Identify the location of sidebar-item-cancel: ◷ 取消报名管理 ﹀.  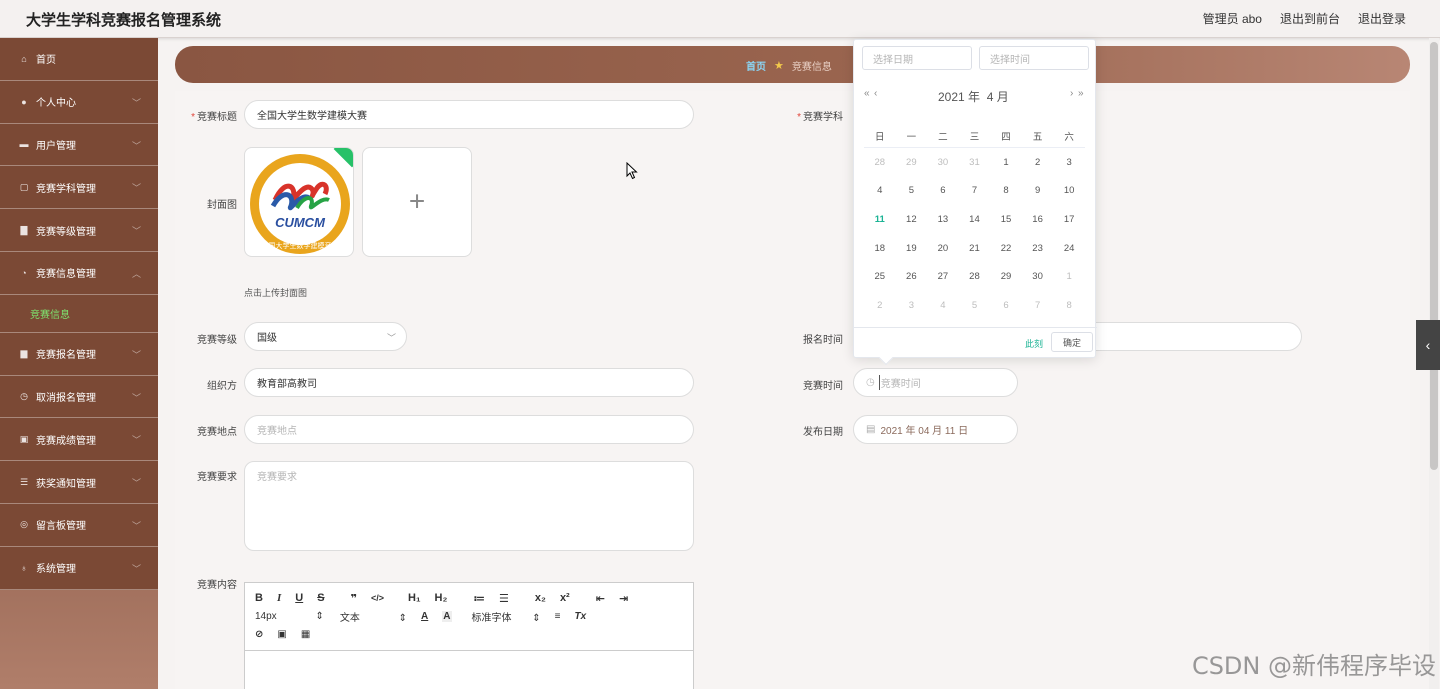
(79, 397).